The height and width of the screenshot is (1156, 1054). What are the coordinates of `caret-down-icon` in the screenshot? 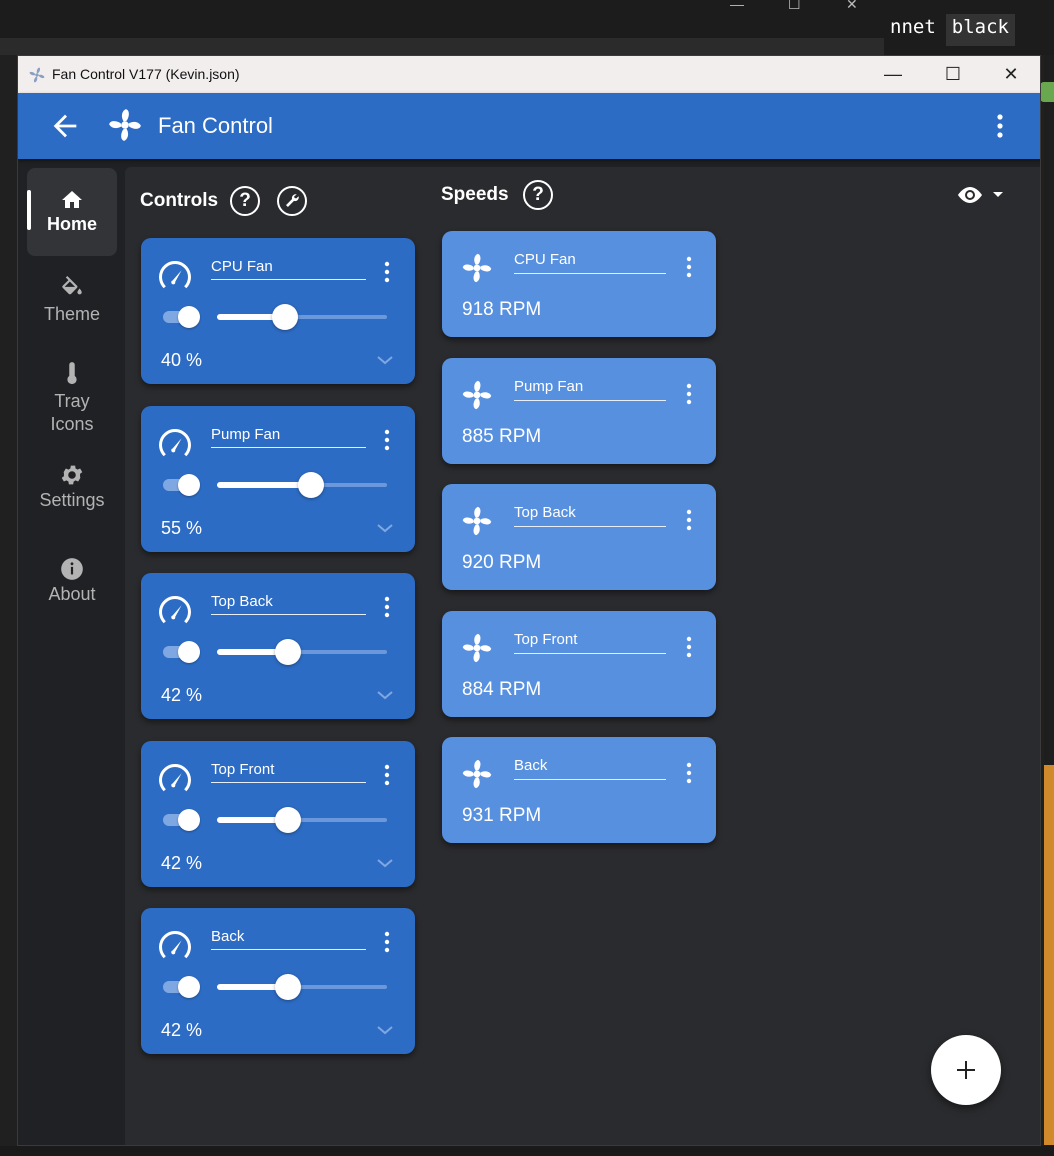 It's located at (998, 194).